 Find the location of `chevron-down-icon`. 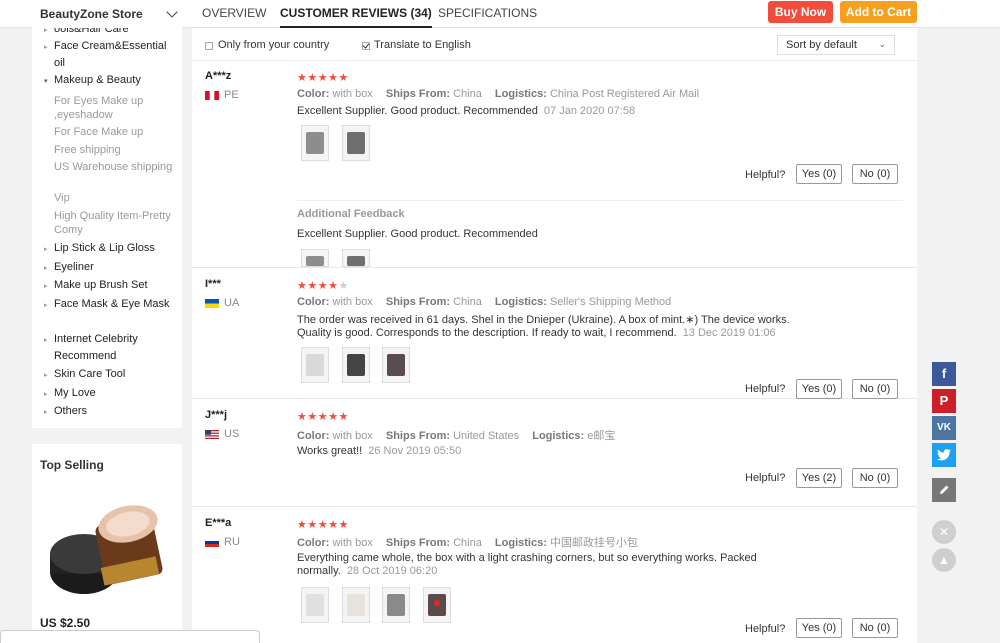

chevron-down-icon is located at coordinates (172, 12).